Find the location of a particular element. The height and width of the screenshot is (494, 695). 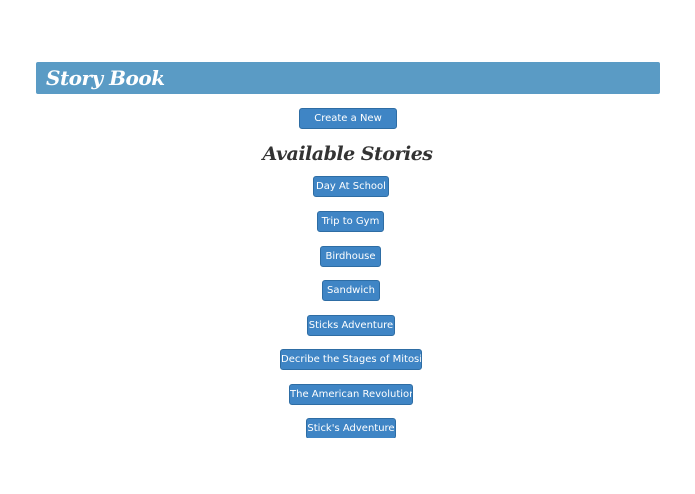

available-stories-heading: Available Stories is located at coordinates (347, 154).